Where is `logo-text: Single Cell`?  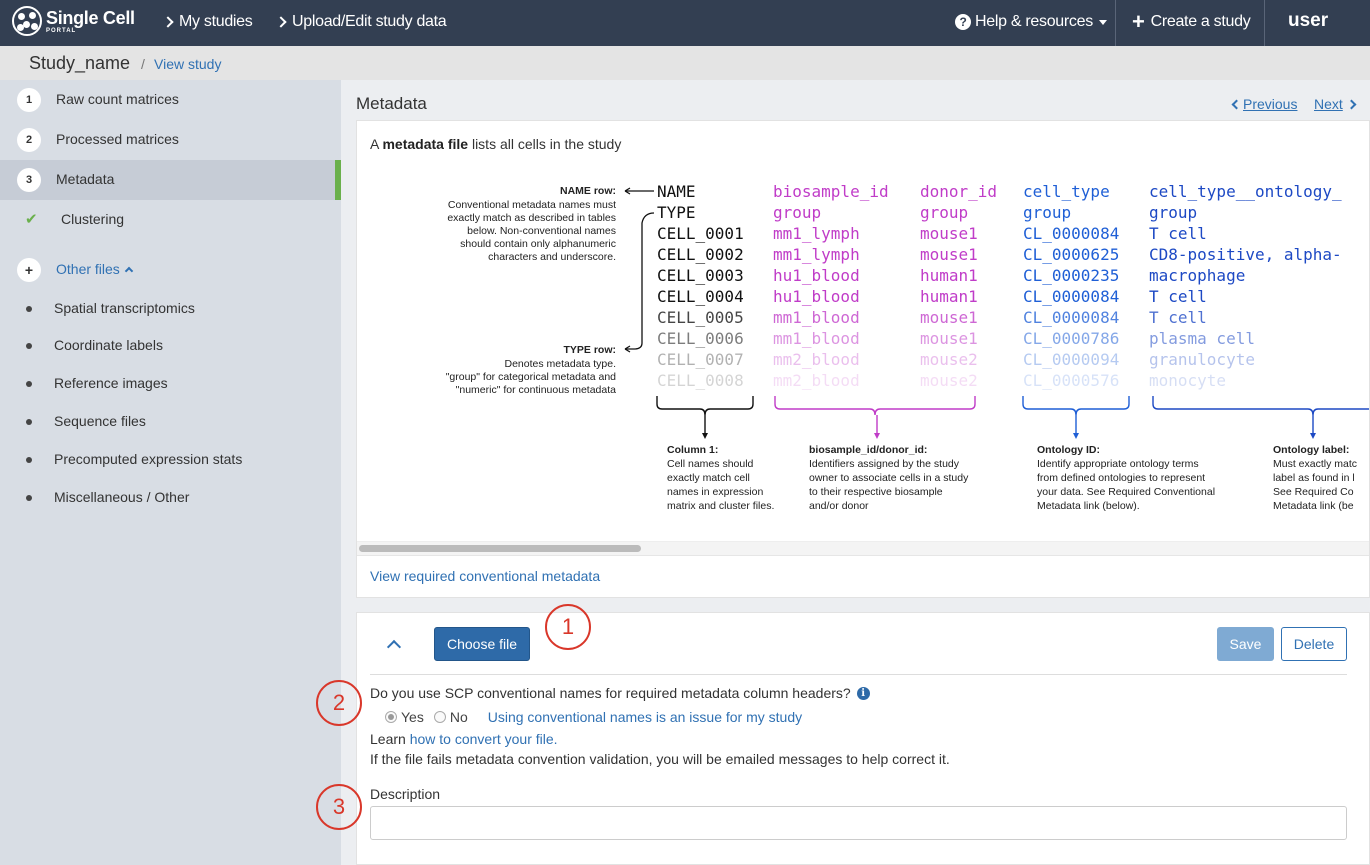 logo-text: Single Cell is located at coordinates (90, 17).